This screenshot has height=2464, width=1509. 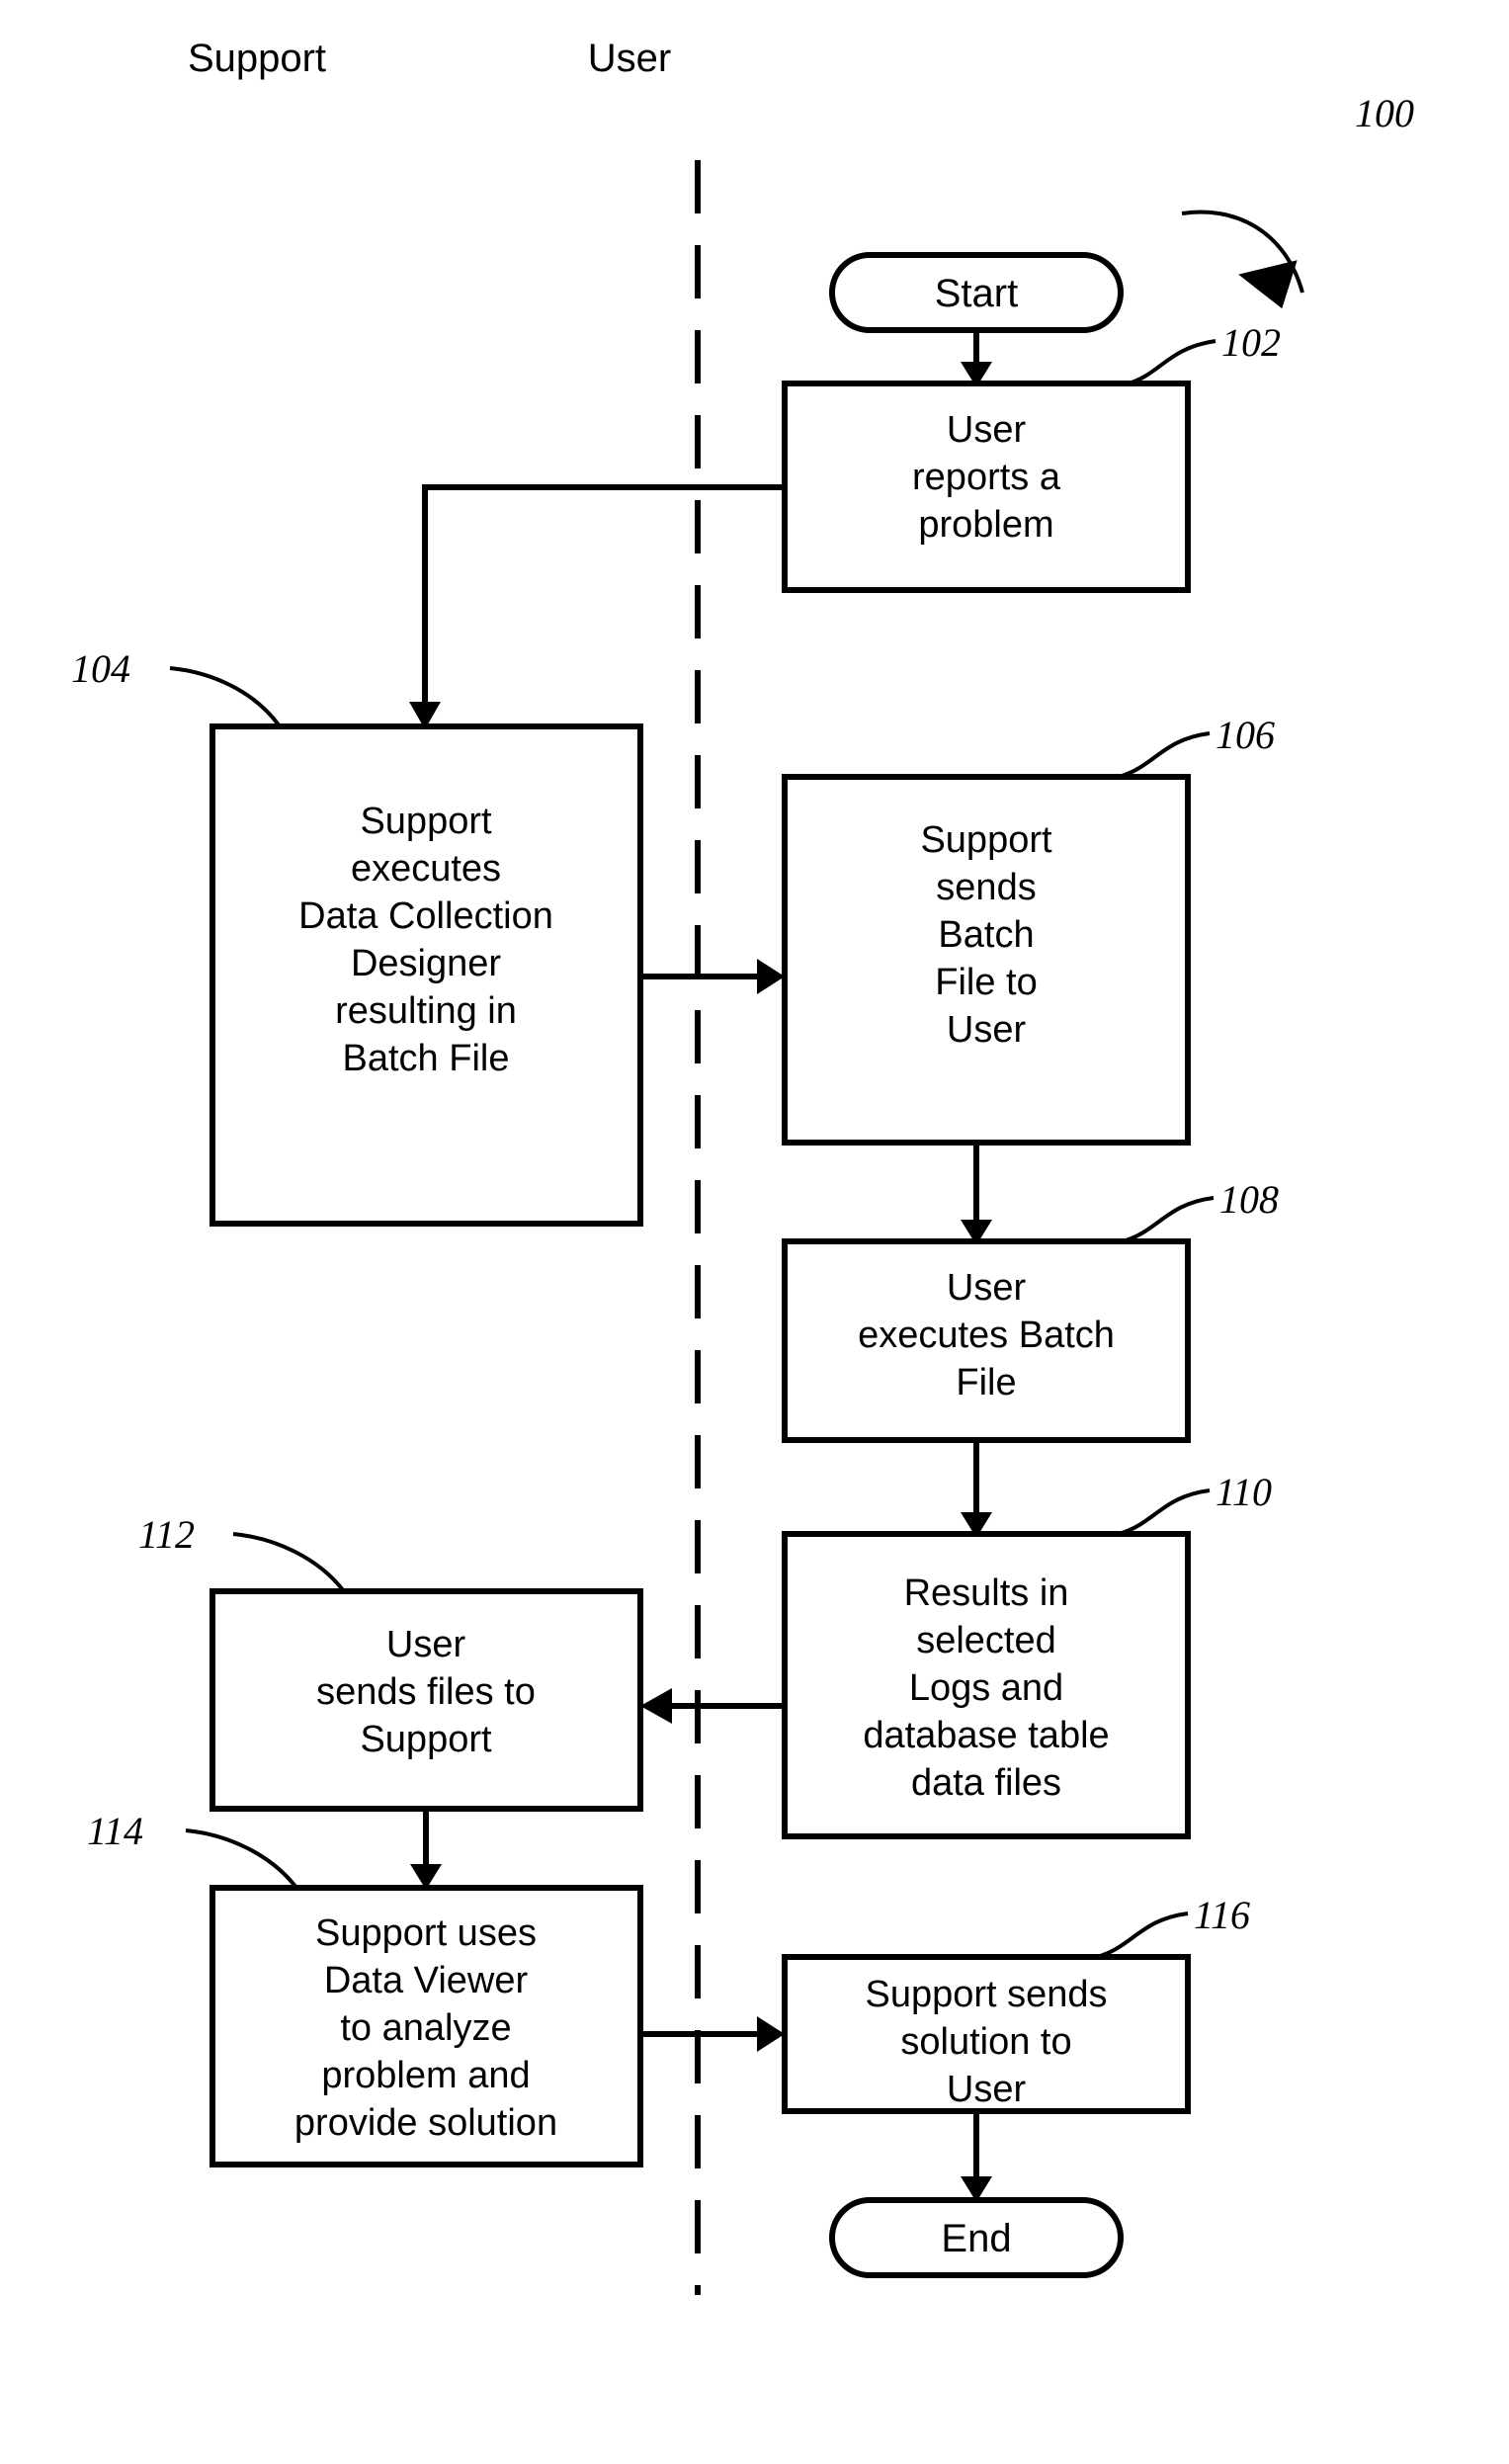 I want to click on ref-label-114: 114, so click(x=115, y=1831).